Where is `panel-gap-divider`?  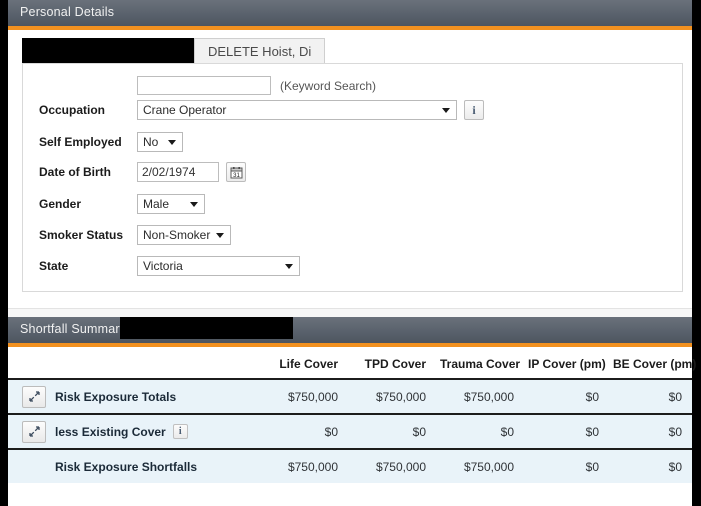
panel-gap-divider is located at coordinates (350, 312).